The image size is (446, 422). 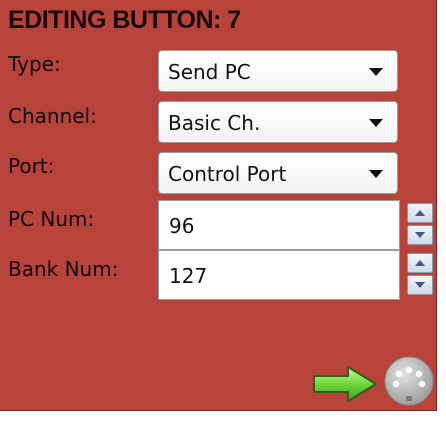 What do you see at coordinates (345, 384) in the screenshot?
I see `arrow-right-icon` at bounding box center [345, 384].